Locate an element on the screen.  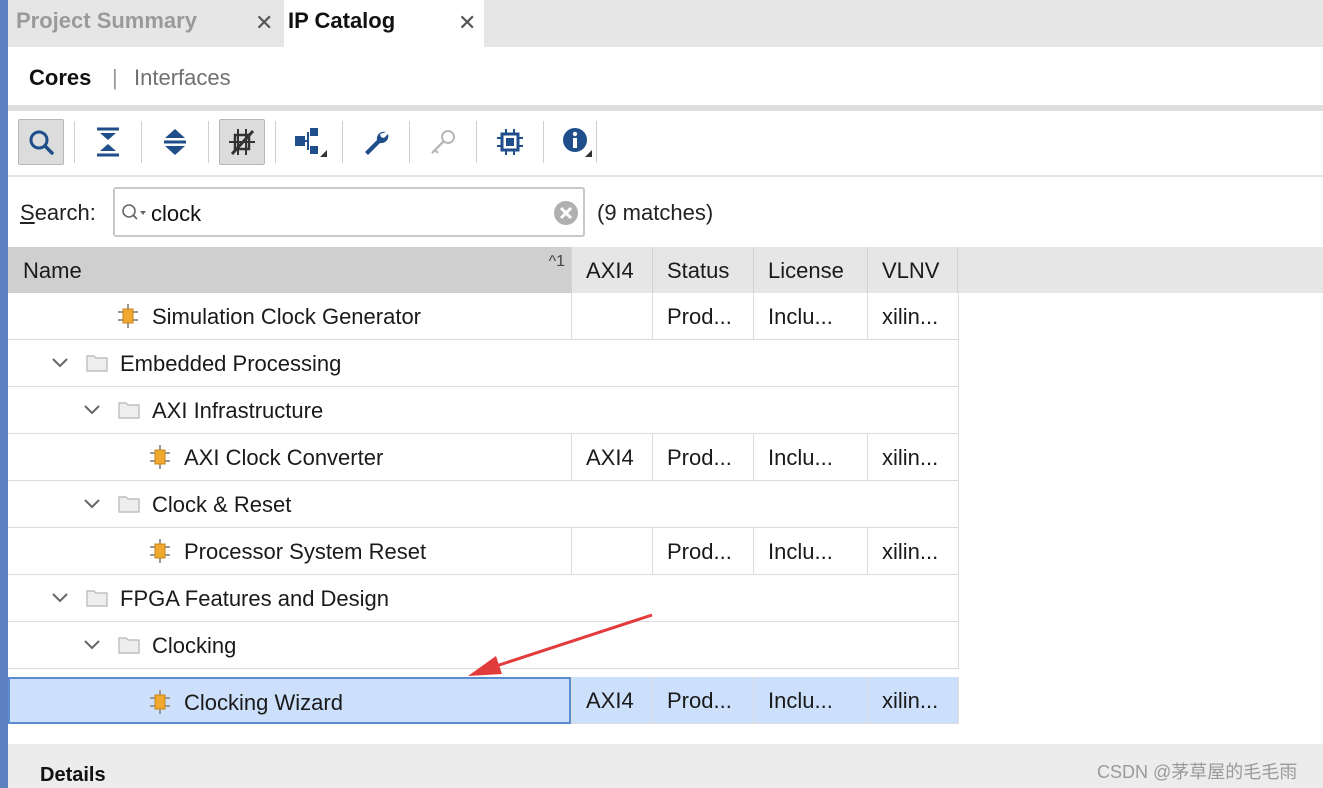
watermark: CSDN @茅草屋的毛毛雨 is located at coordinates (1197, 772).